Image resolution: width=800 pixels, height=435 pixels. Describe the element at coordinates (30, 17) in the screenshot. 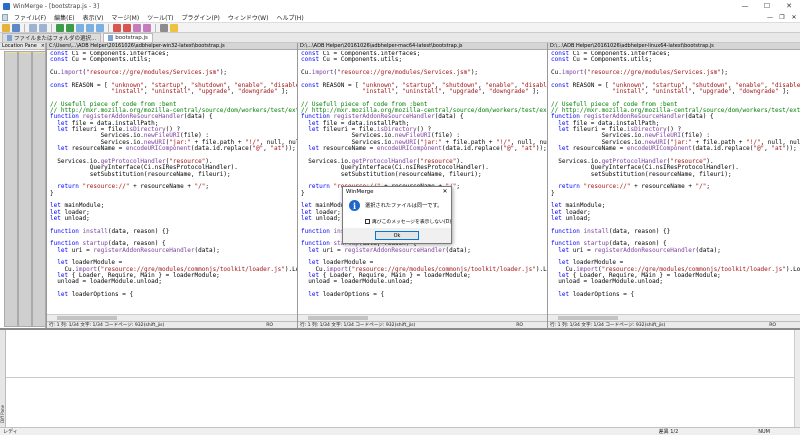

I see `menu-file: ファイル(F)` at that location.